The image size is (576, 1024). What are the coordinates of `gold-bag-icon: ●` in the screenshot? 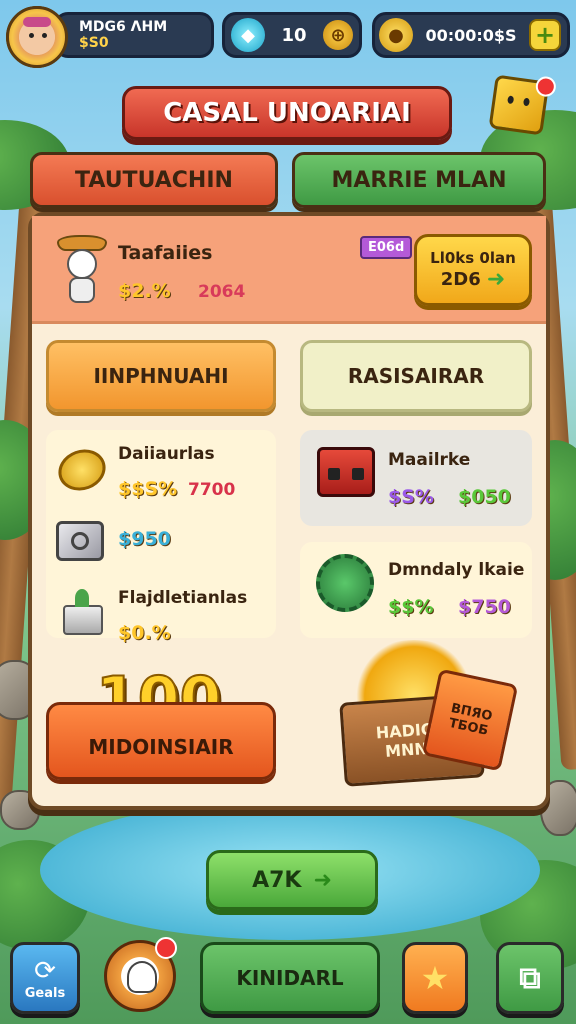 It's located at (396, 35).